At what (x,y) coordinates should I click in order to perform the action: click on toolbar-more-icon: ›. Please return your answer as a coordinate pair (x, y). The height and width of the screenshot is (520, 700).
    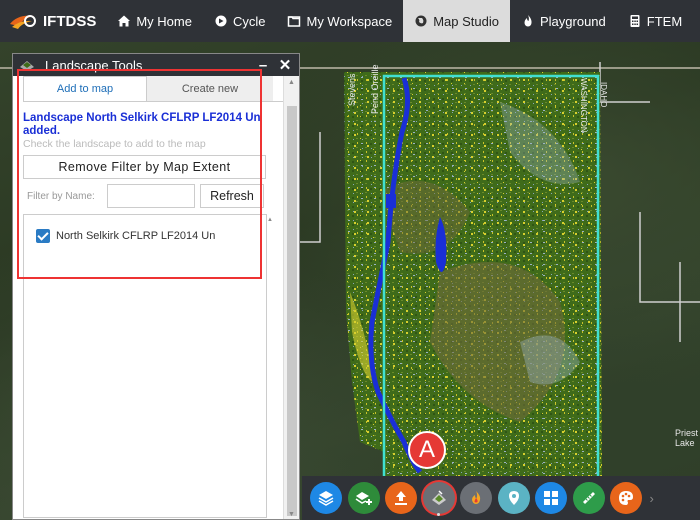
    Looking at the image, I should click on (652, 498).